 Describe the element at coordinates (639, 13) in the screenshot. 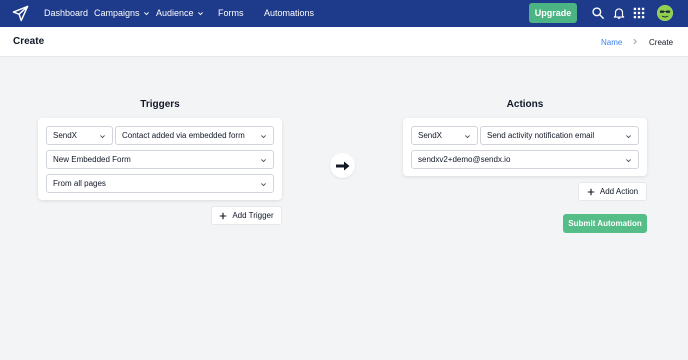

I see `apps-grid-icon` at that location.